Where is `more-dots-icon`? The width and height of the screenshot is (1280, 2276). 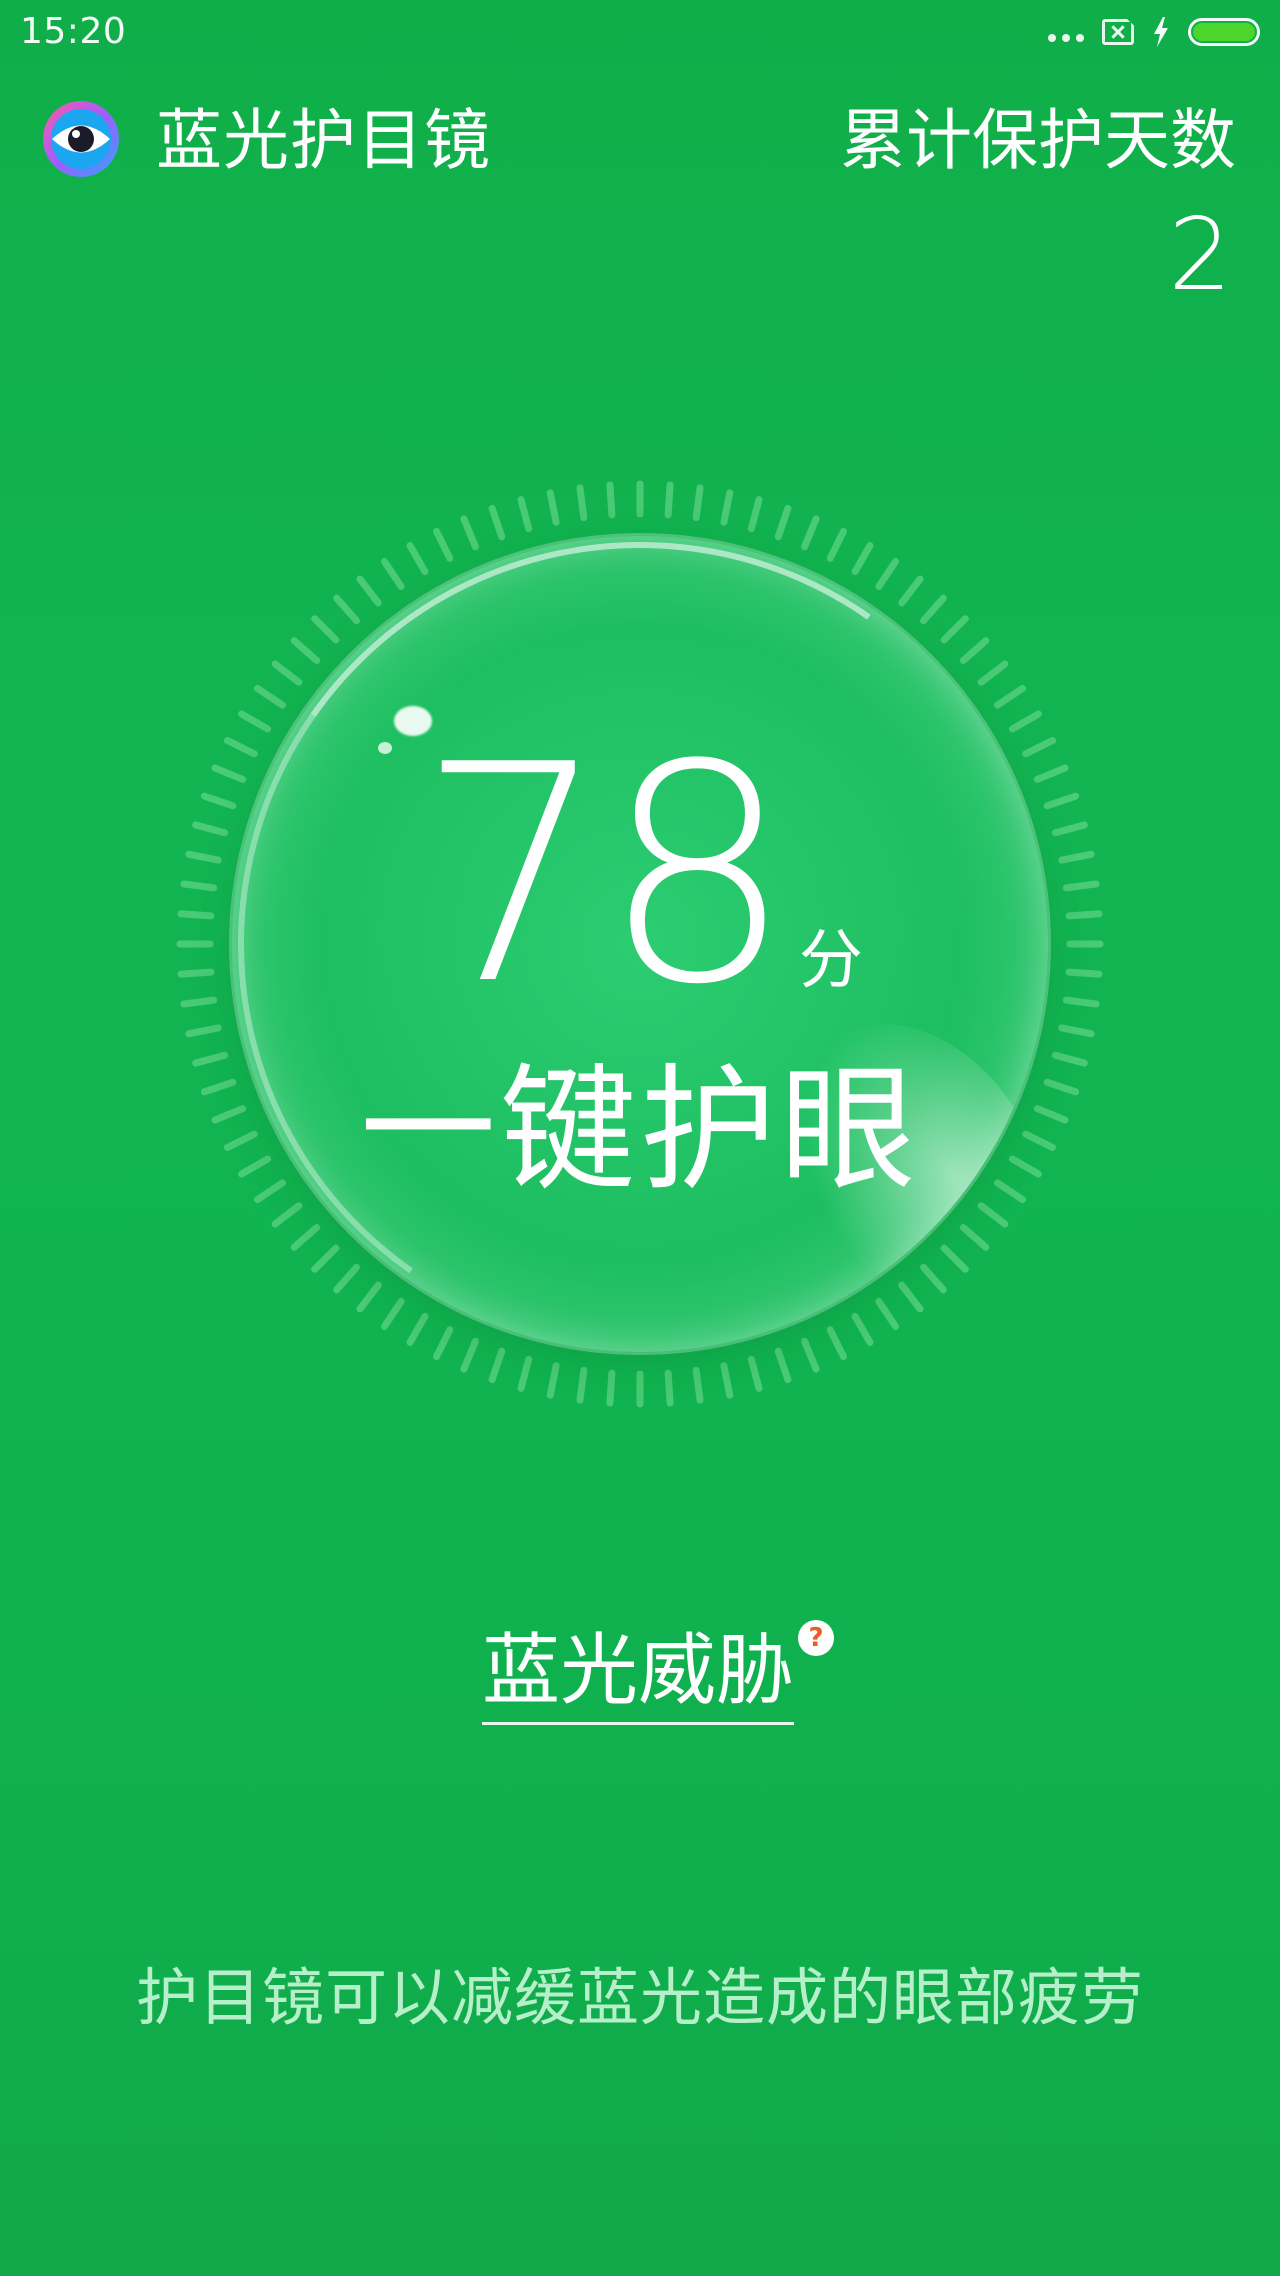
more-dots-icon is located at coordinates (1066, 32).